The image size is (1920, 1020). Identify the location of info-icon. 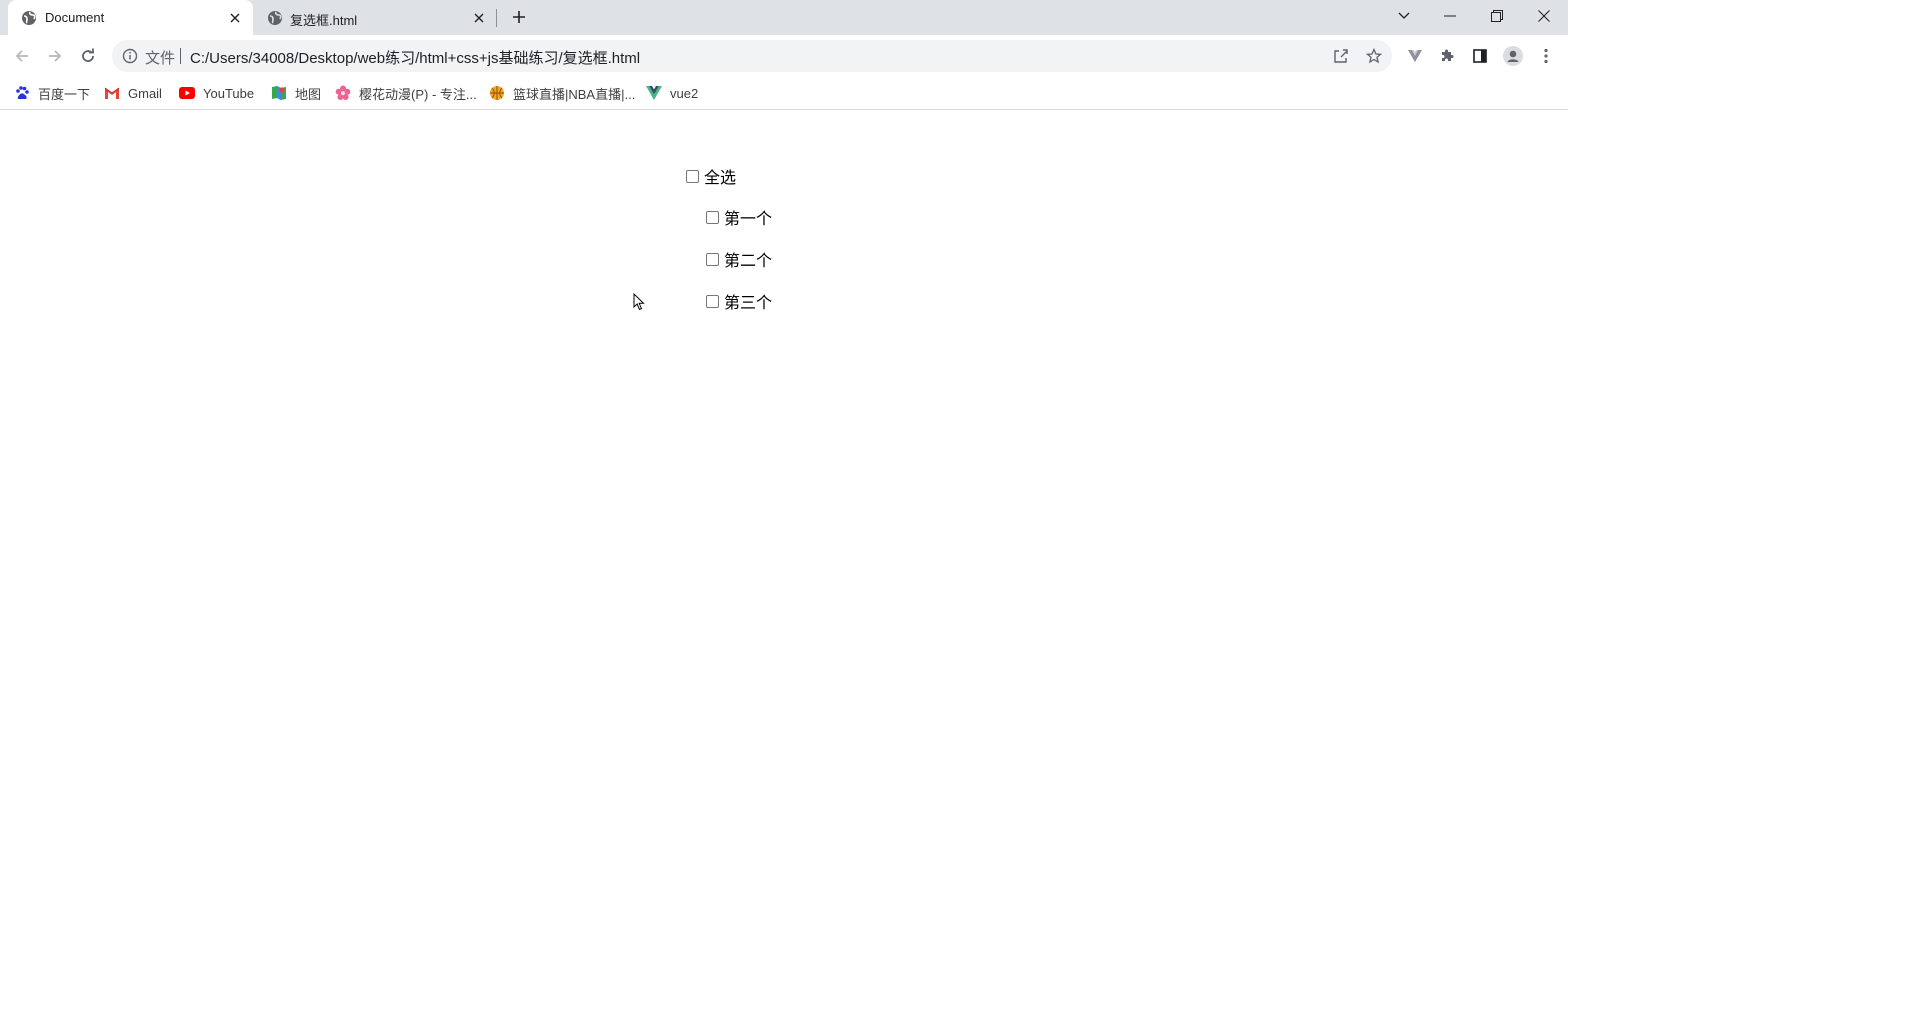
(130, 56).